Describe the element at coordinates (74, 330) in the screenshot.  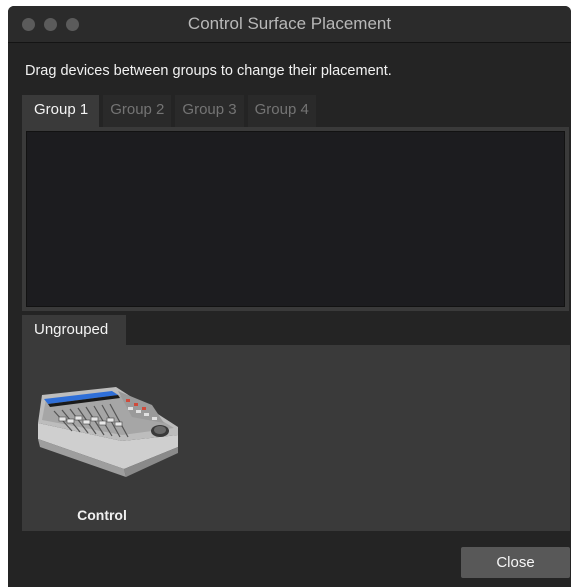
I see `tab-ungrouped: Ungrouped` at that location.